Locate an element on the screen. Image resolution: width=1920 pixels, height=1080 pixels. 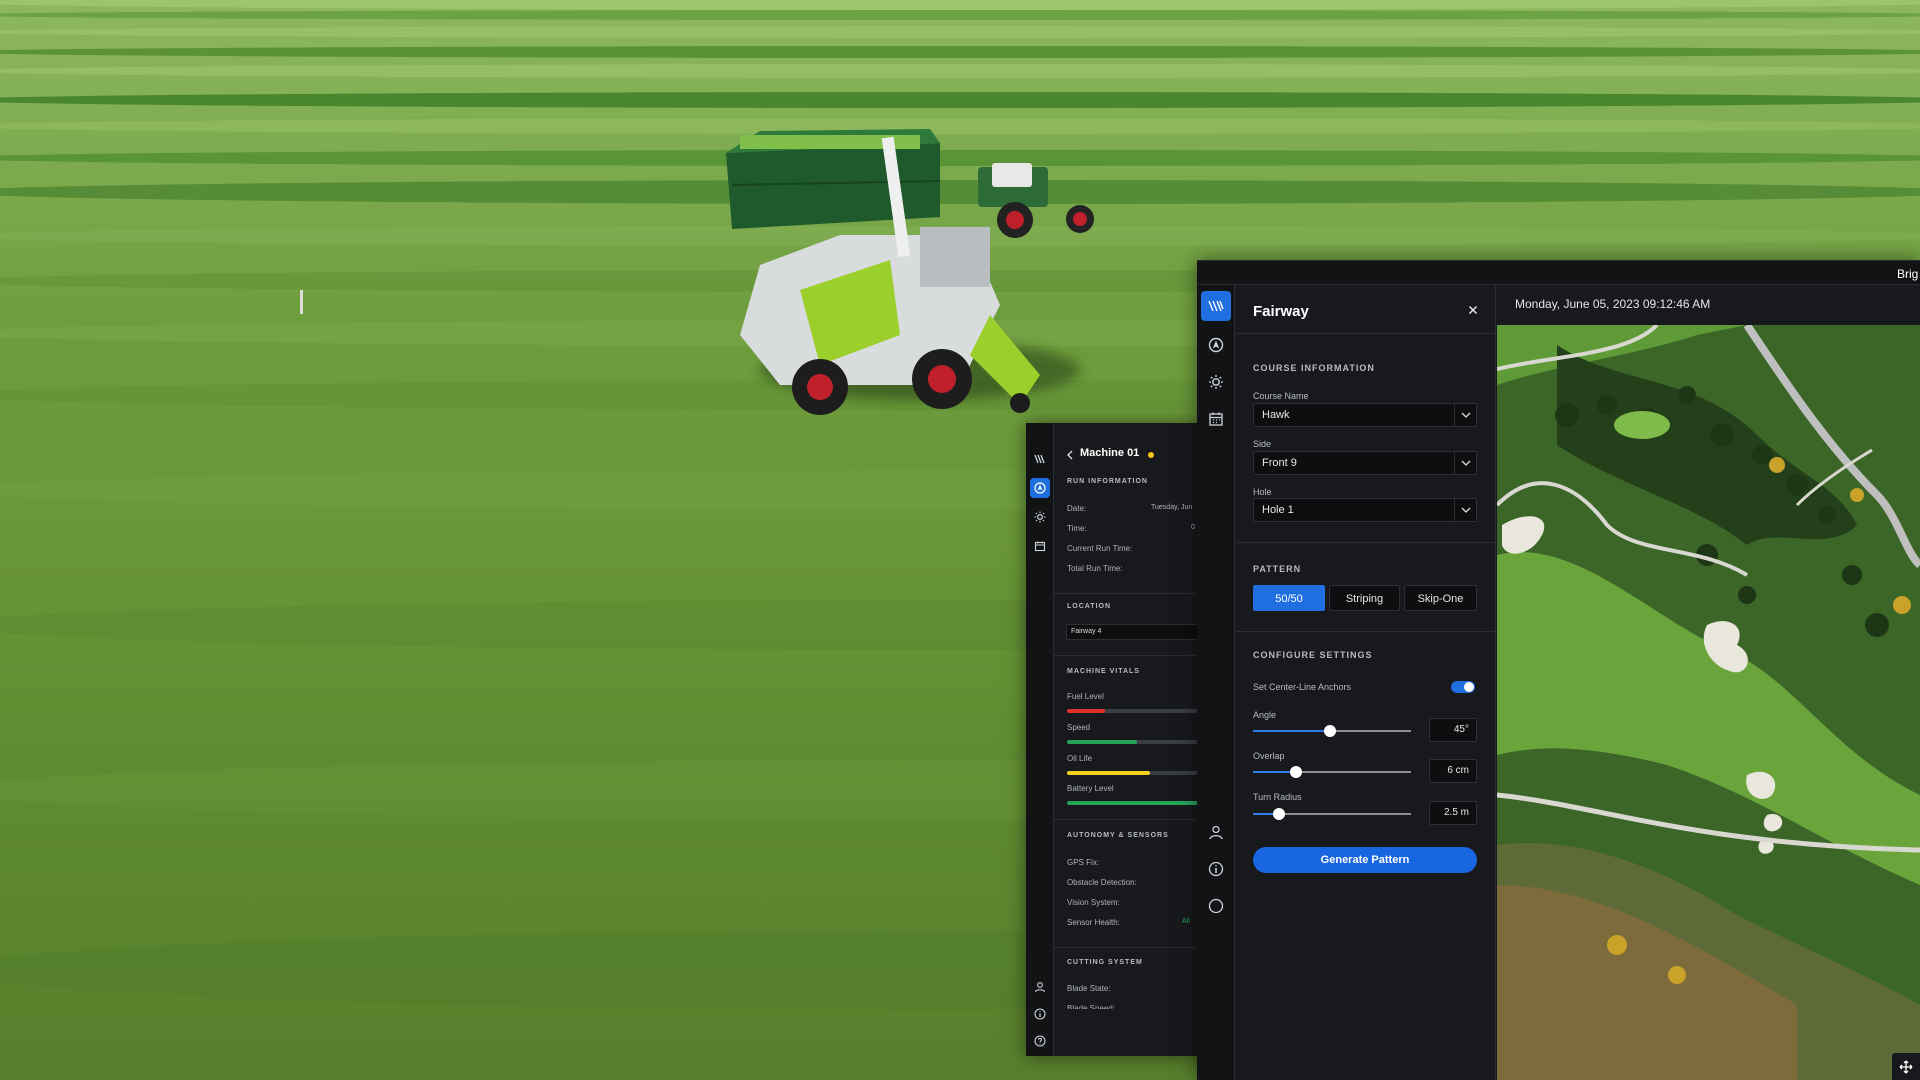
cutting-system-heading: CUTTING SYSTEM is located at coordinates (1105, 962).